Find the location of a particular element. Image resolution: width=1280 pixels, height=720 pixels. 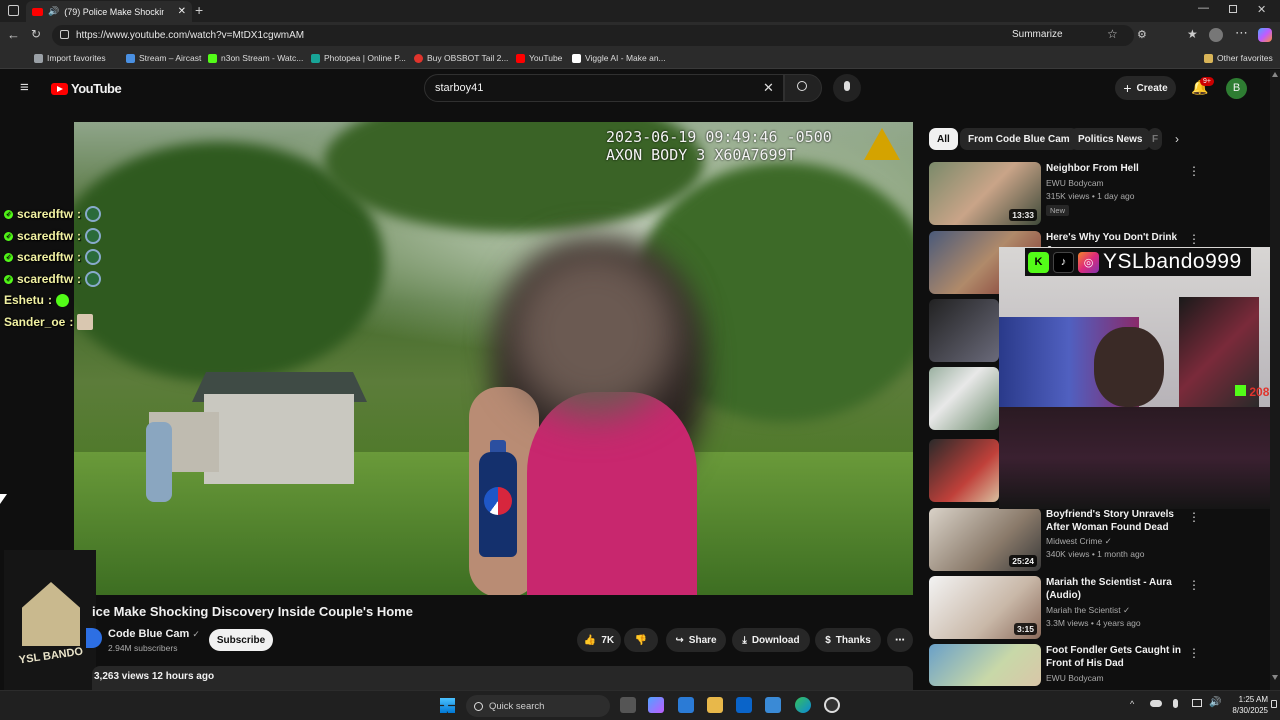

subscribe-button: Subscribe is located at coordinates (241, 640).